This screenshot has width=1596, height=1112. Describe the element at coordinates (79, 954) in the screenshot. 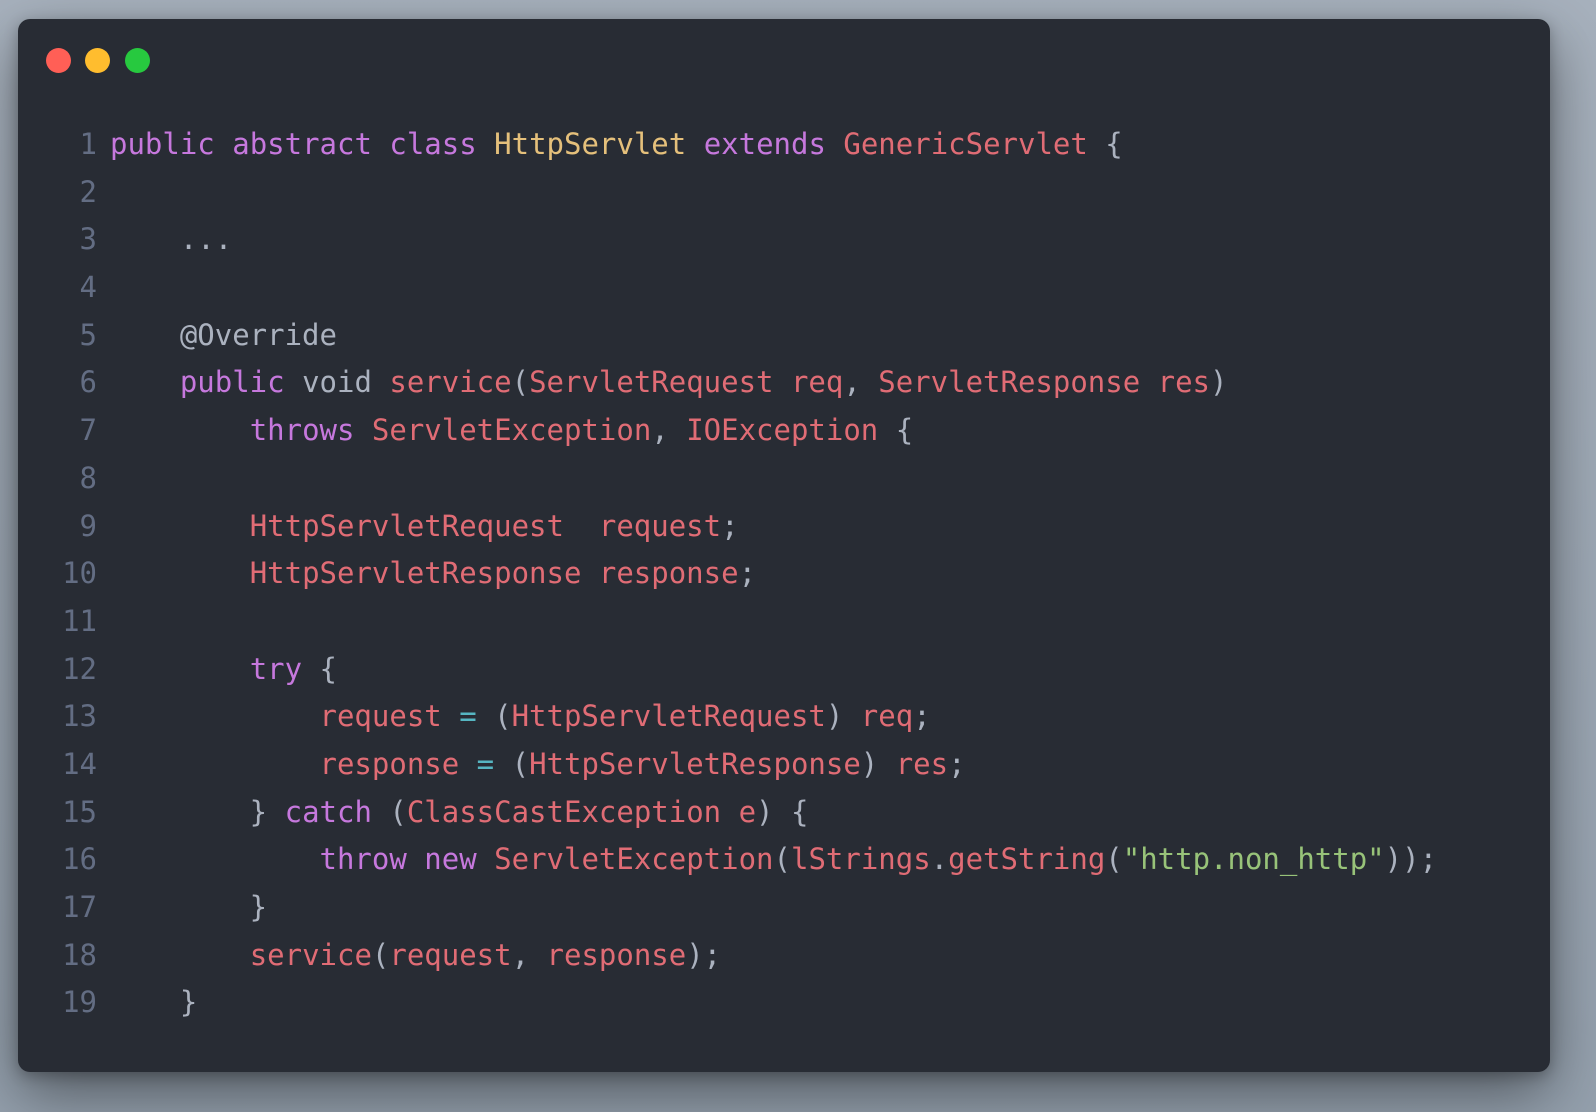

I see `line-number: 18` at that location.